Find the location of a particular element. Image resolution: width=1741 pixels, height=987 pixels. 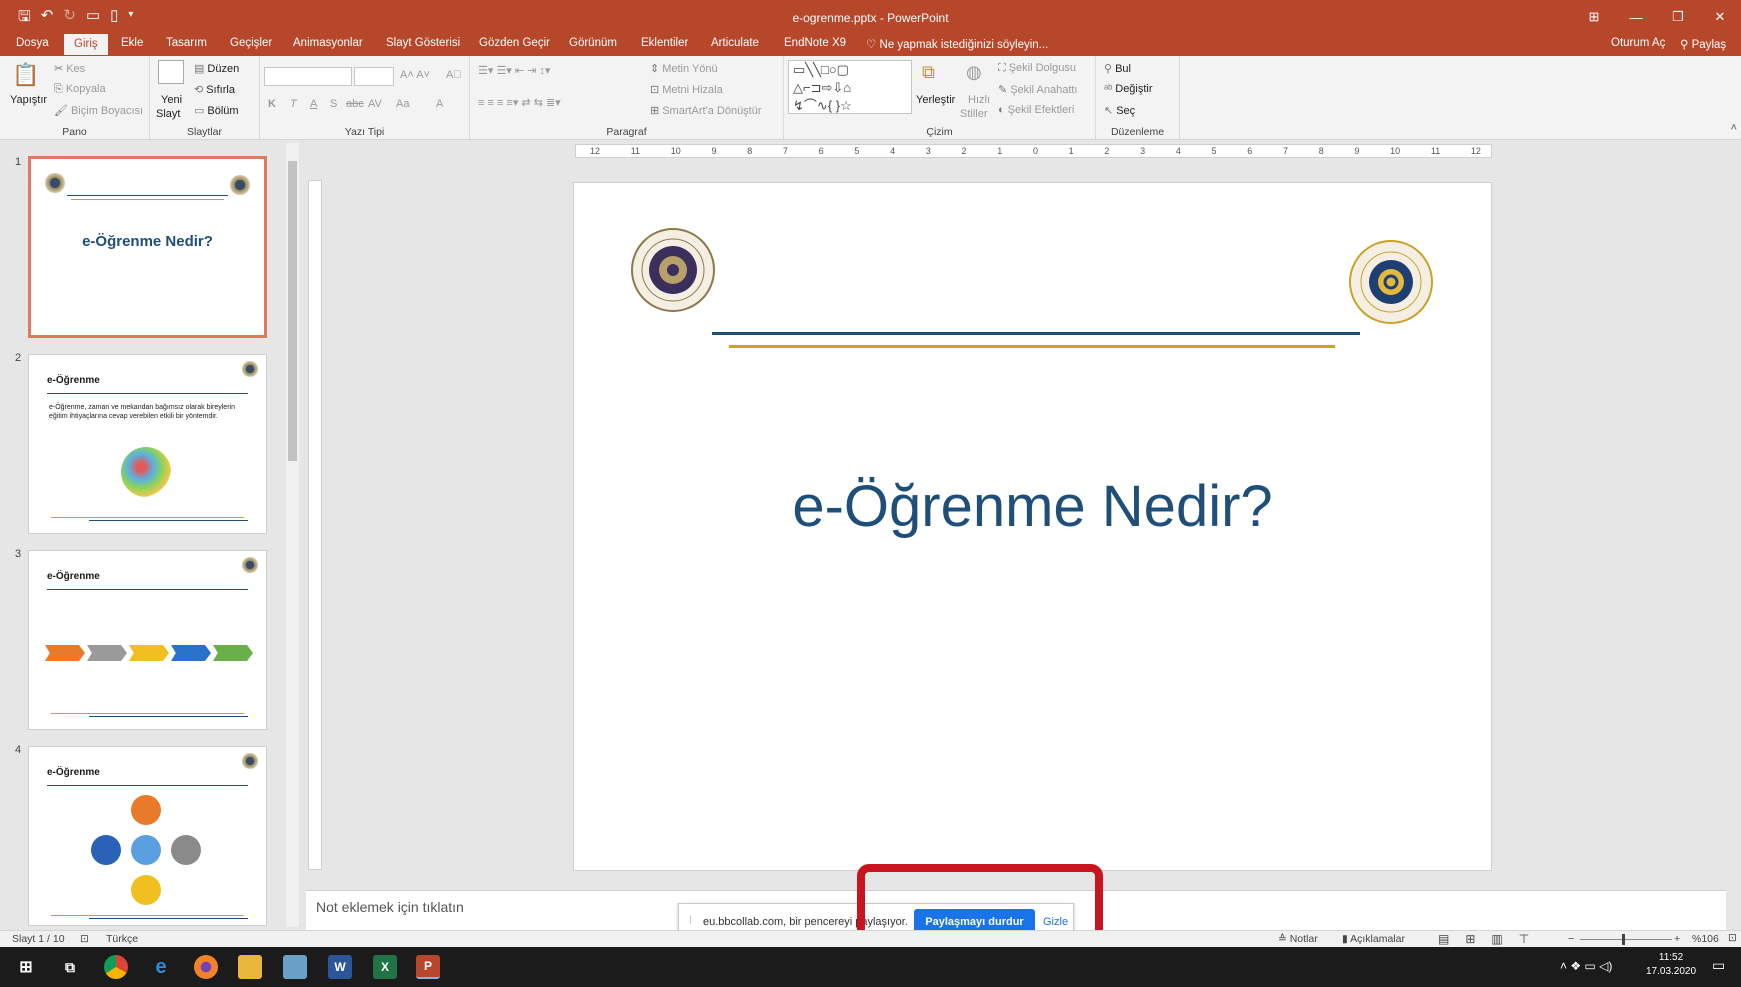

bold-button: K is located at coordinates (272, 104).